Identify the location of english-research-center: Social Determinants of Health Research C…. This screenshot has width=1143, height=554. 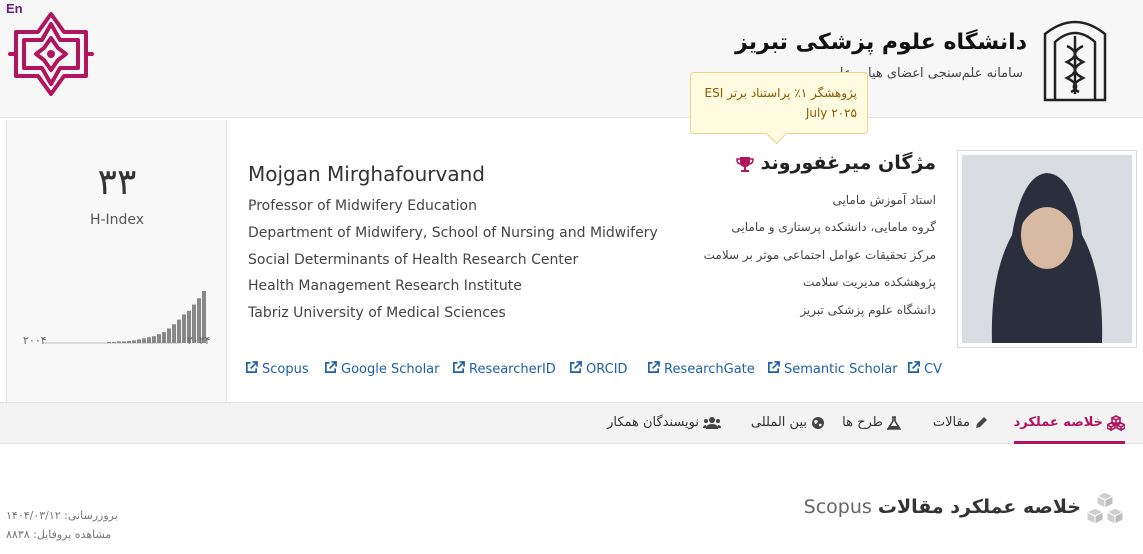
(413, 260).